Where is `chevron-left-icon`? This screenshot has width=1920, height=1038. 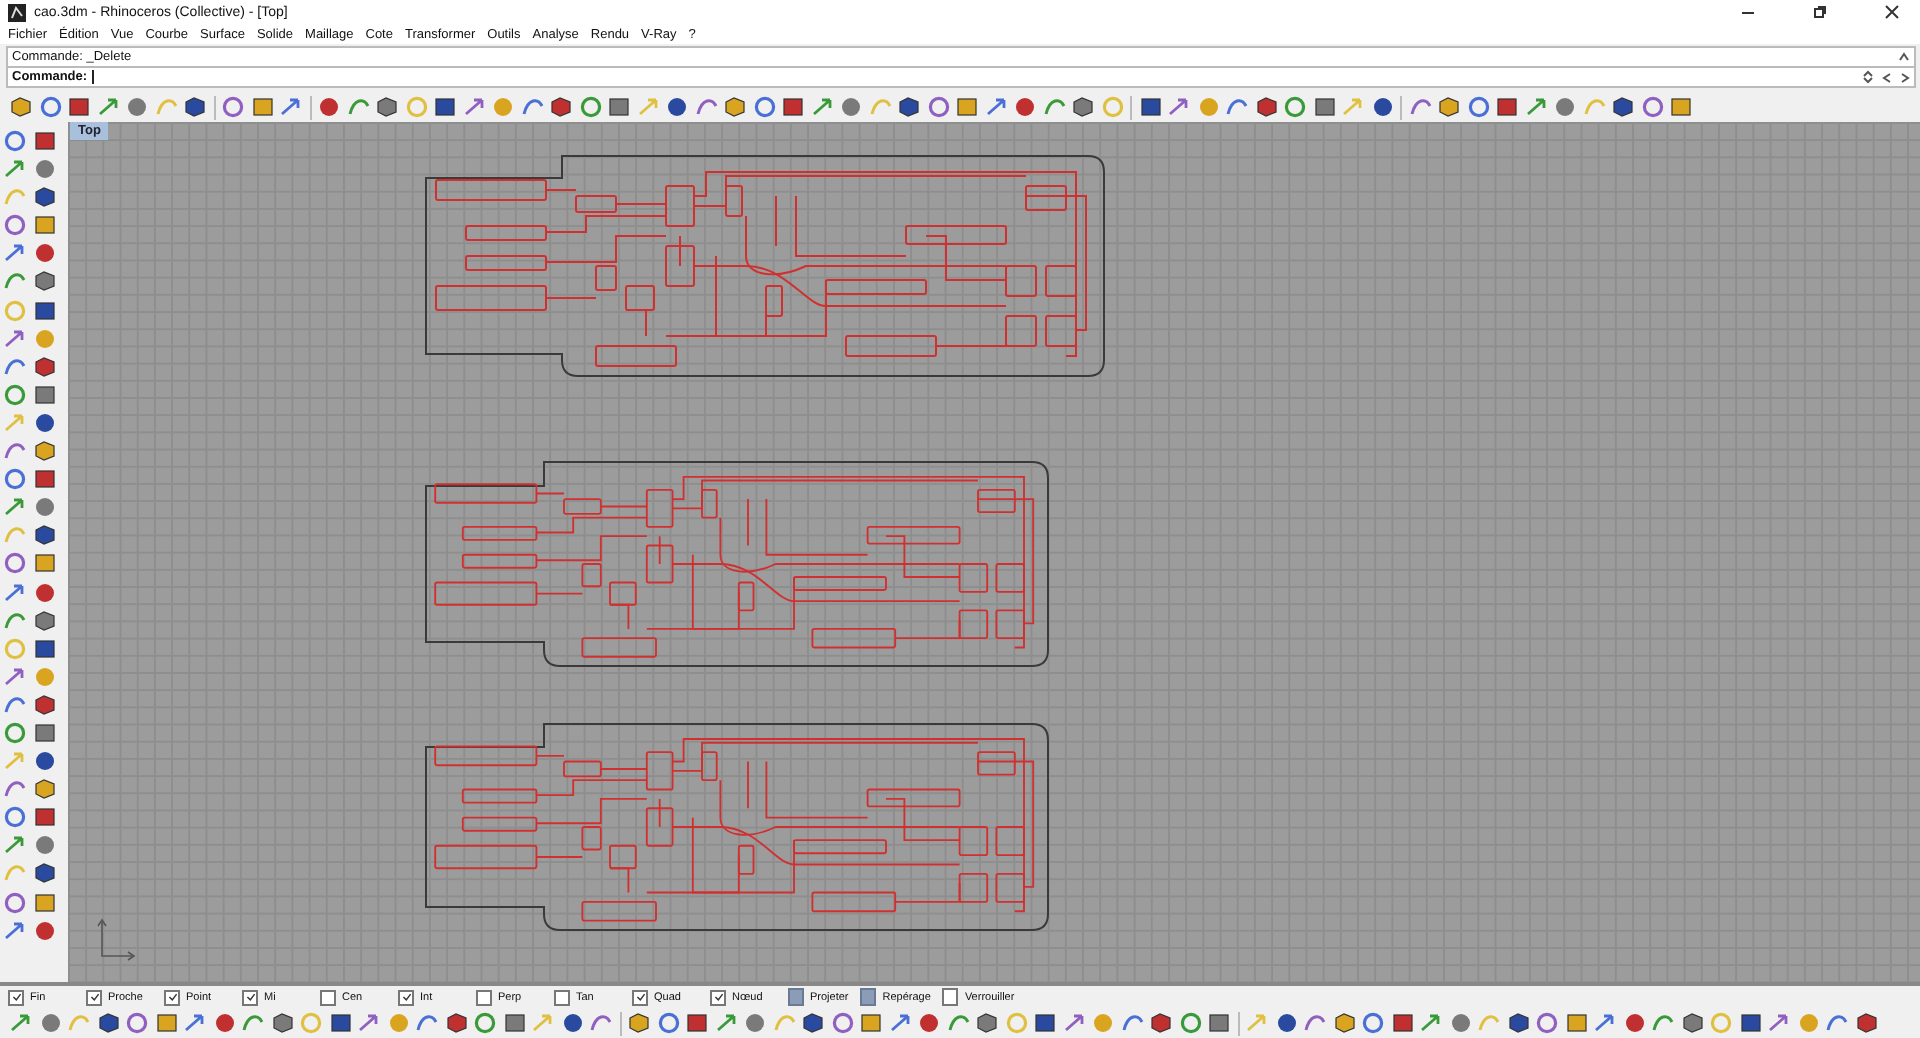 chevron-left-icon is located at coordinates (1887, 77).